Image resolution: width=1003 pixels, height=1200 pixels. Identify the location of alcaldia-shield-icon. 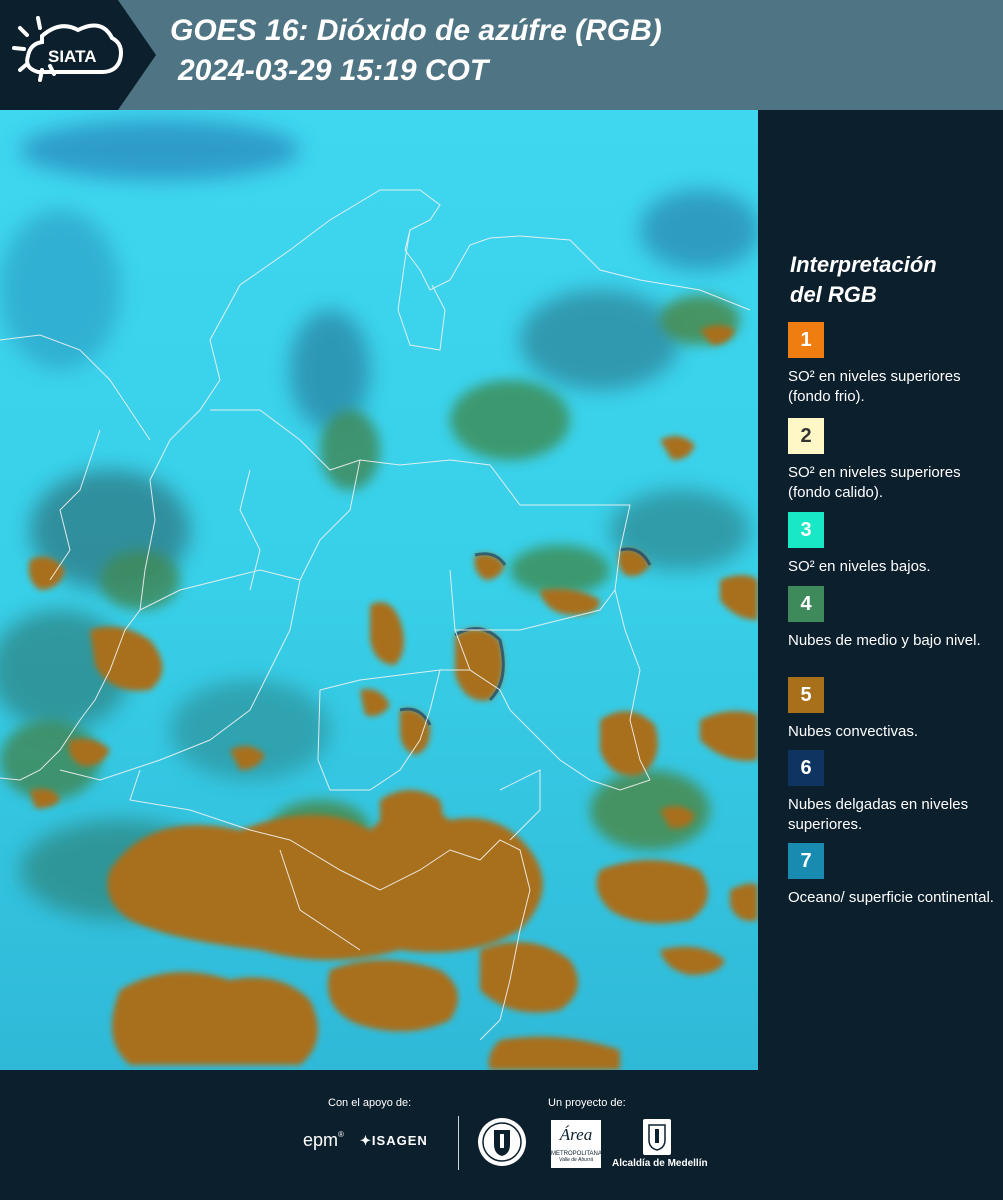
(657, 1137).